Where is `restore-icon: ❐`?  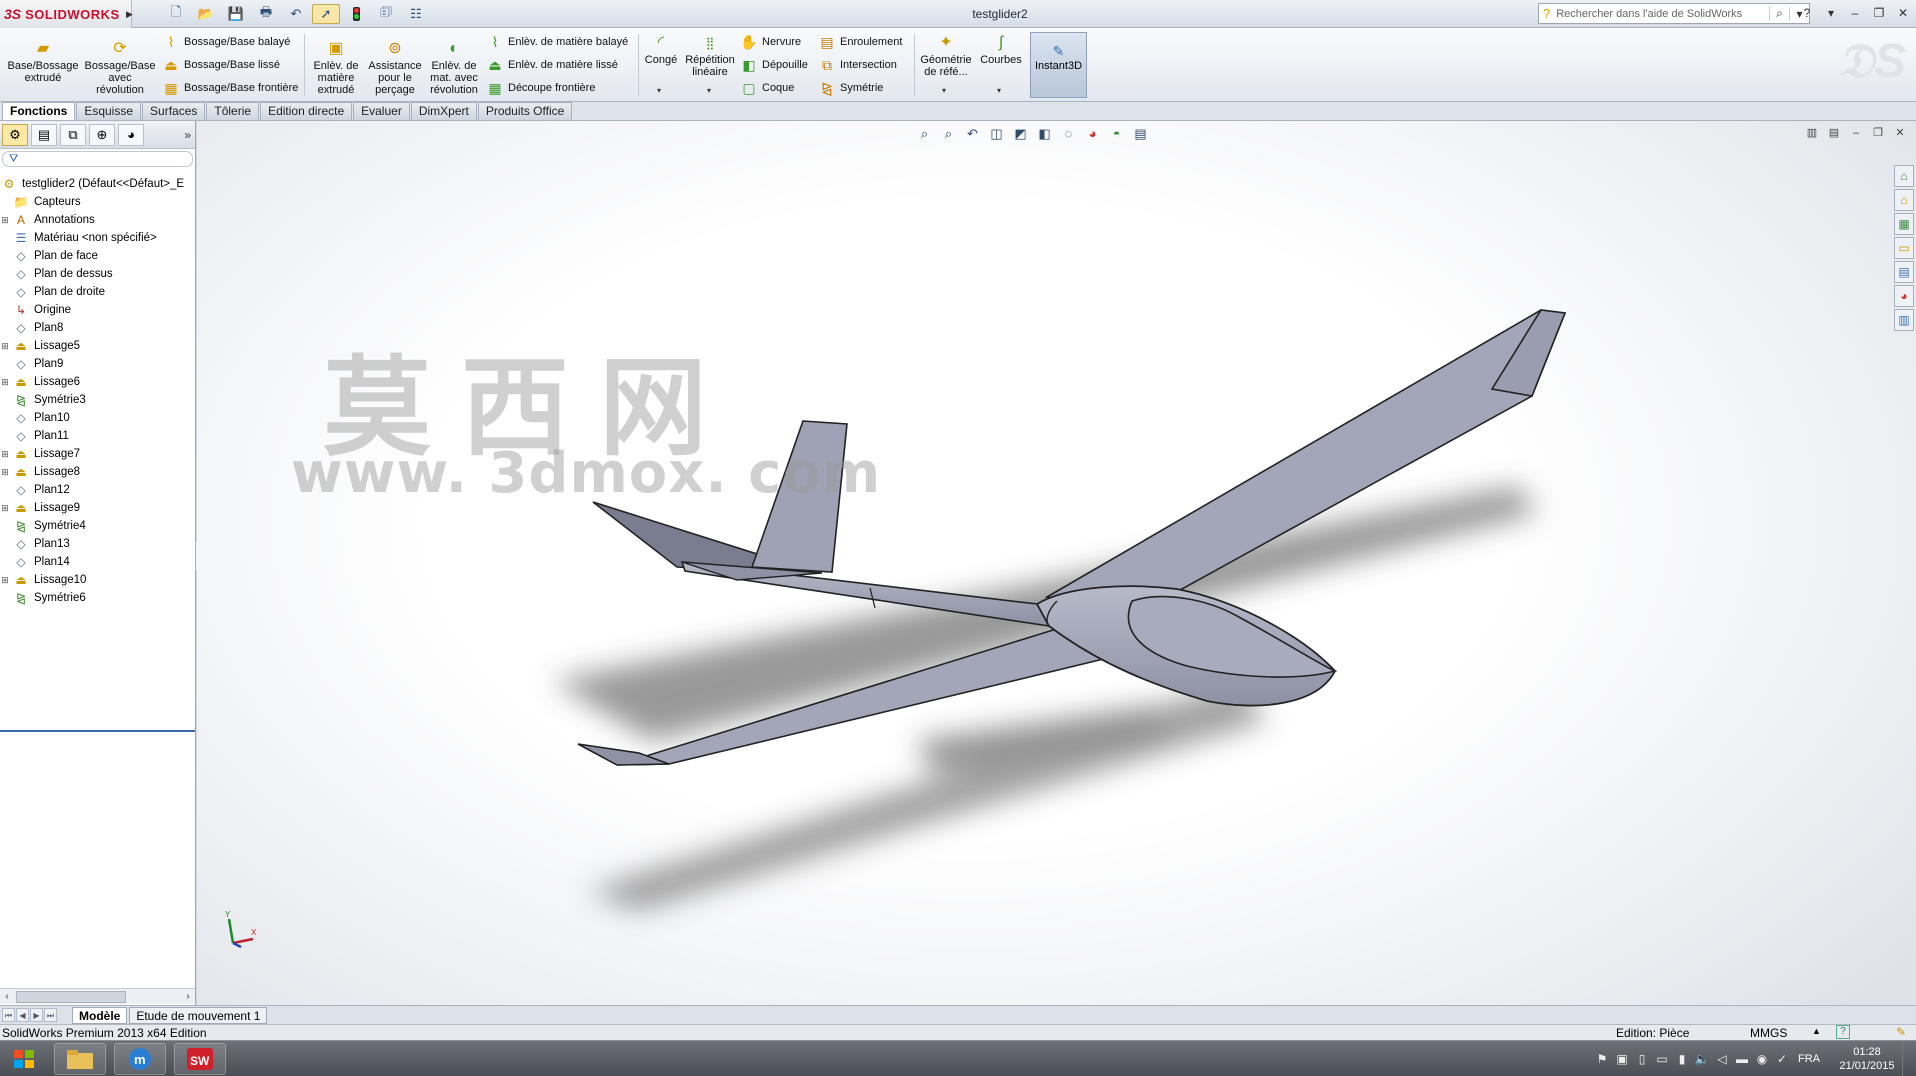 restore-icon: ❐ is located at coordinates (1879, 13).